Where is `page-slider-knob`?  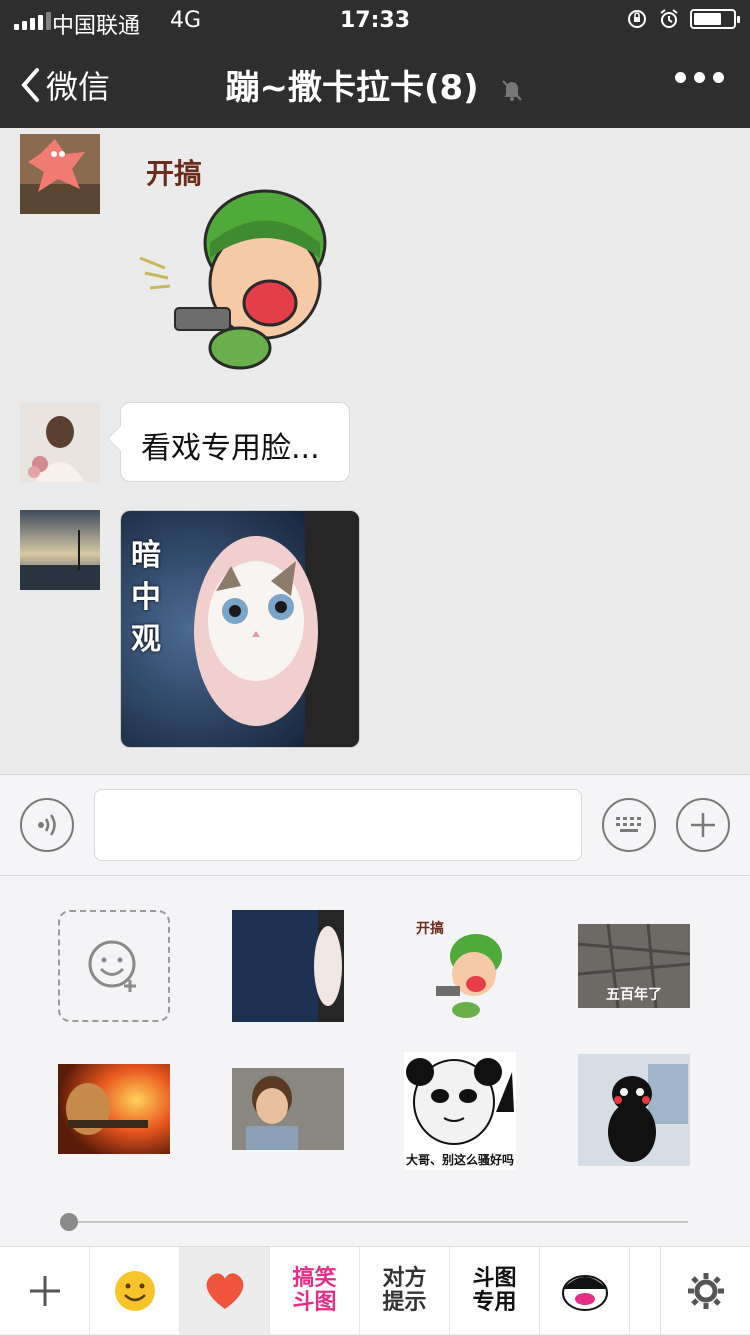 page-slider-knob is located at coordinates (69, 1222).